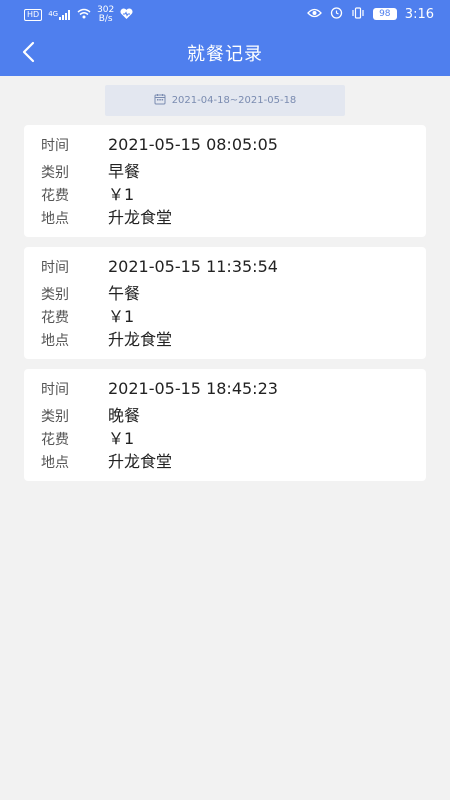 This screenshot has width=450, height=800. Describe the element at coordinates (105, 19) in the screenshot. I see `network-speed-unit: B/s` at that location.